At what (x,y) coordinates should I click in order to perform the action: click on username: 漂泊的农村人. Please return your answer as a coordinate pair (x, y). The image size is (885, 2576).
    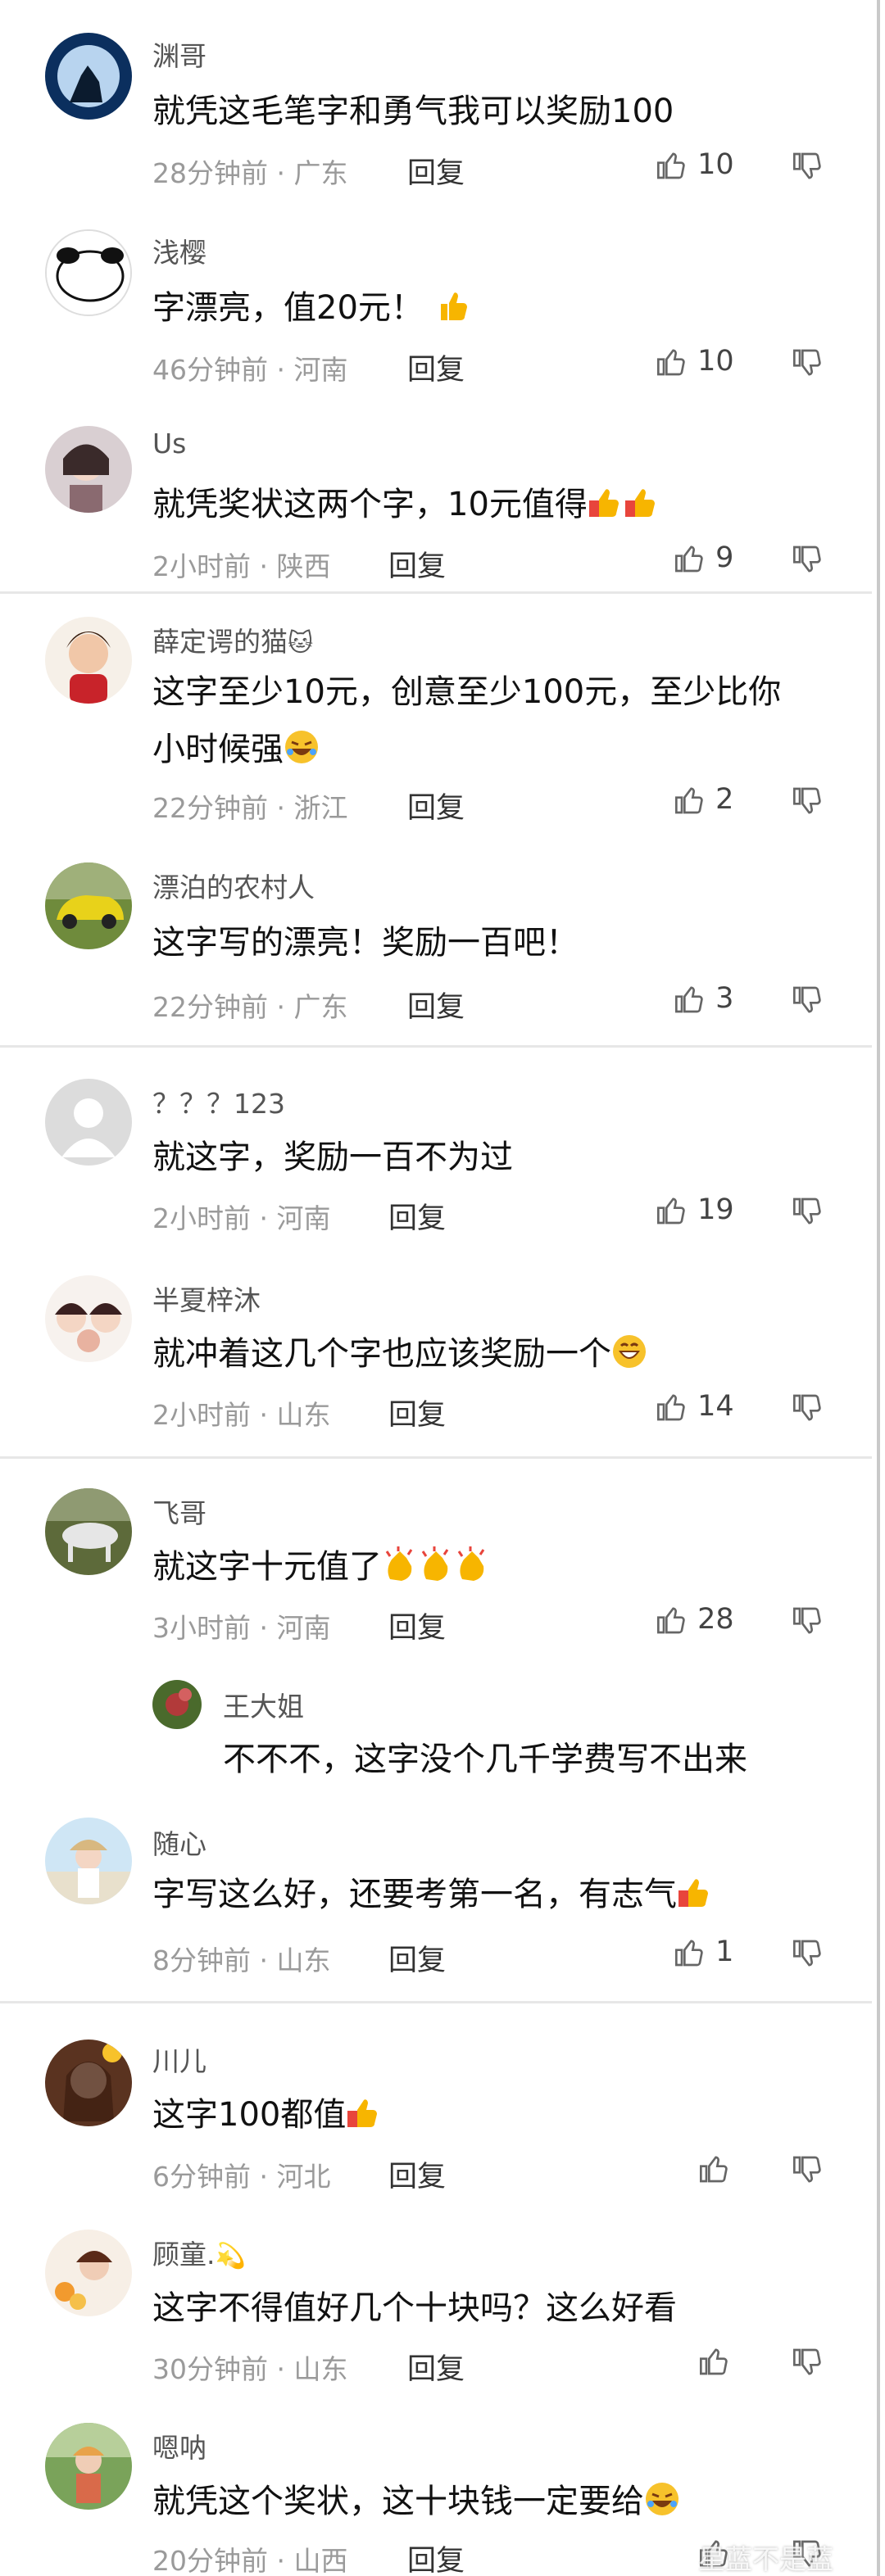
    Looking at the image, I should click on (233, 885).